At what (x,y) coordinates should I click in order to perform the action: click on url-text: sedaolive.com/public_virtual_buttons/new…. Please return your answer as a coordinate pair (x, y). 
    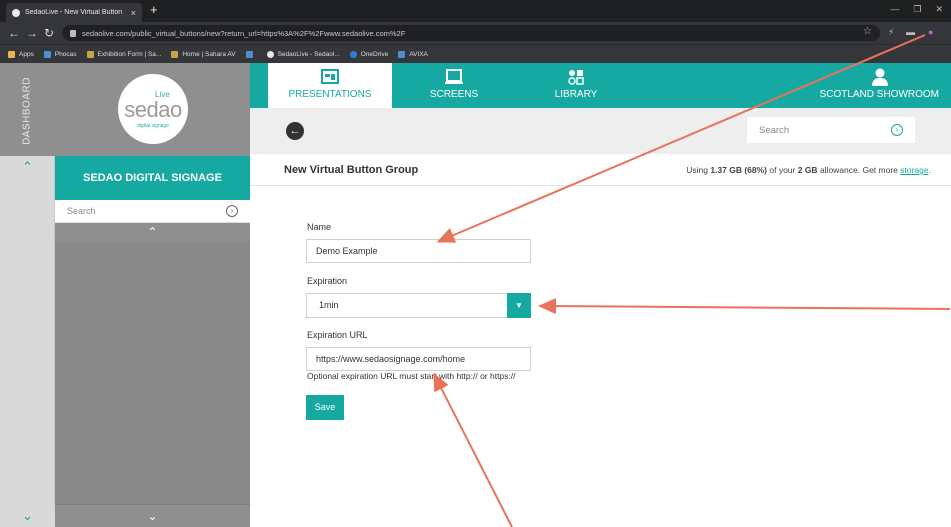
    Looking at the image, I should click on (244, 33).